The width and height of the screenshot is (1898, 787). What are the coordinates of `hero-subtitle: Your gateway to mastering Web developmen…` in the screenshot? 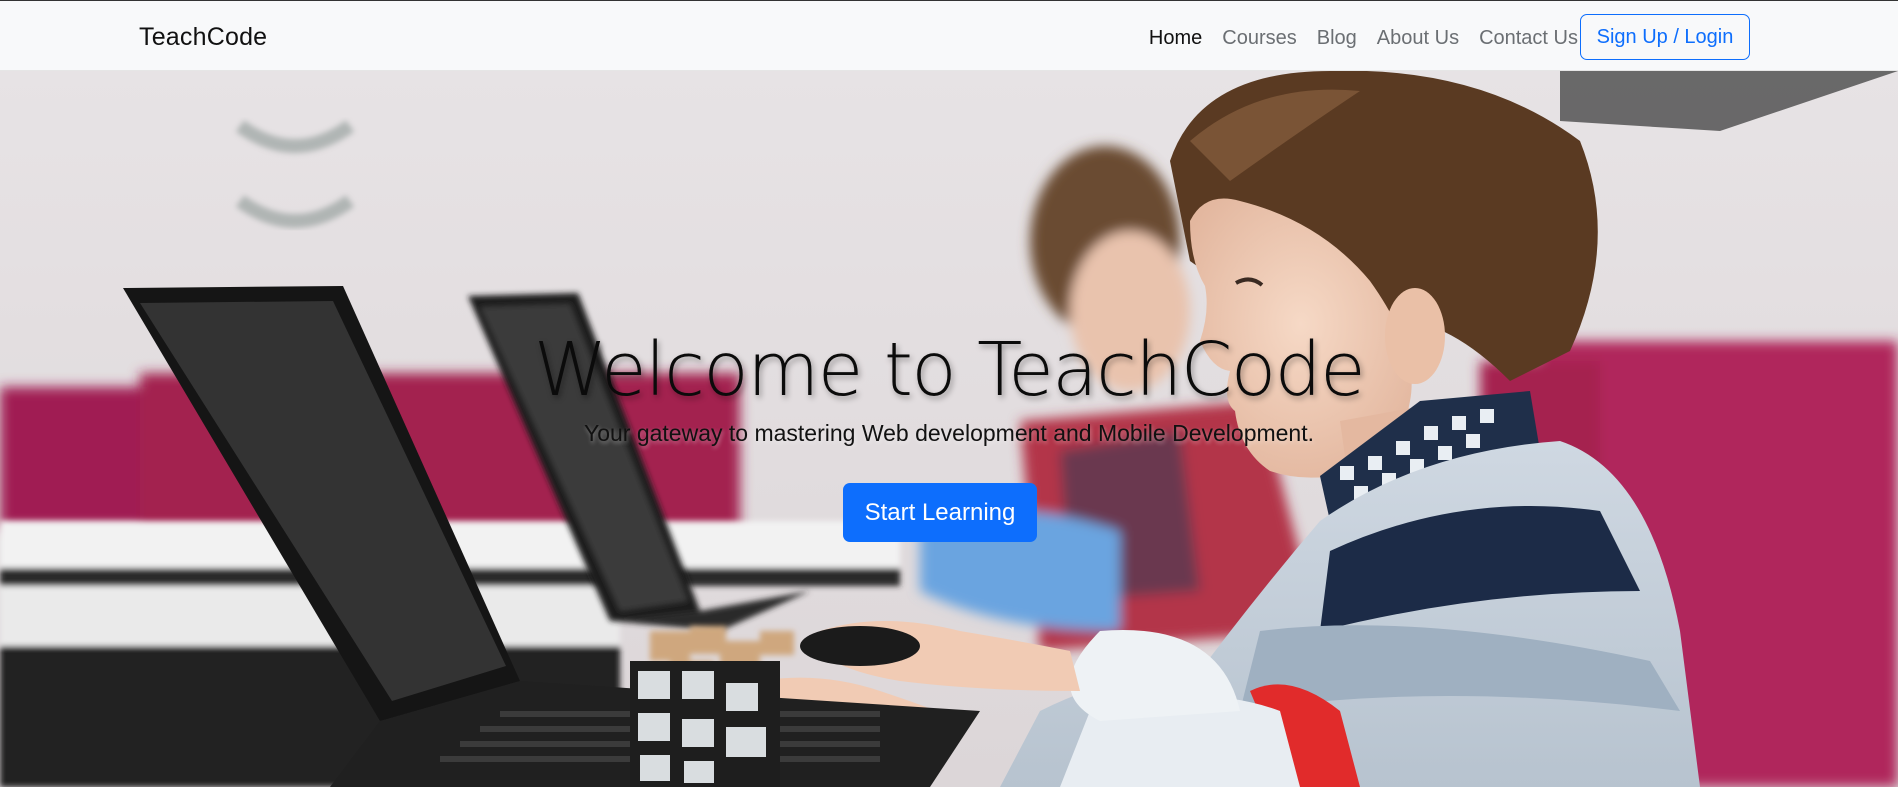 It's located at (949, 433).